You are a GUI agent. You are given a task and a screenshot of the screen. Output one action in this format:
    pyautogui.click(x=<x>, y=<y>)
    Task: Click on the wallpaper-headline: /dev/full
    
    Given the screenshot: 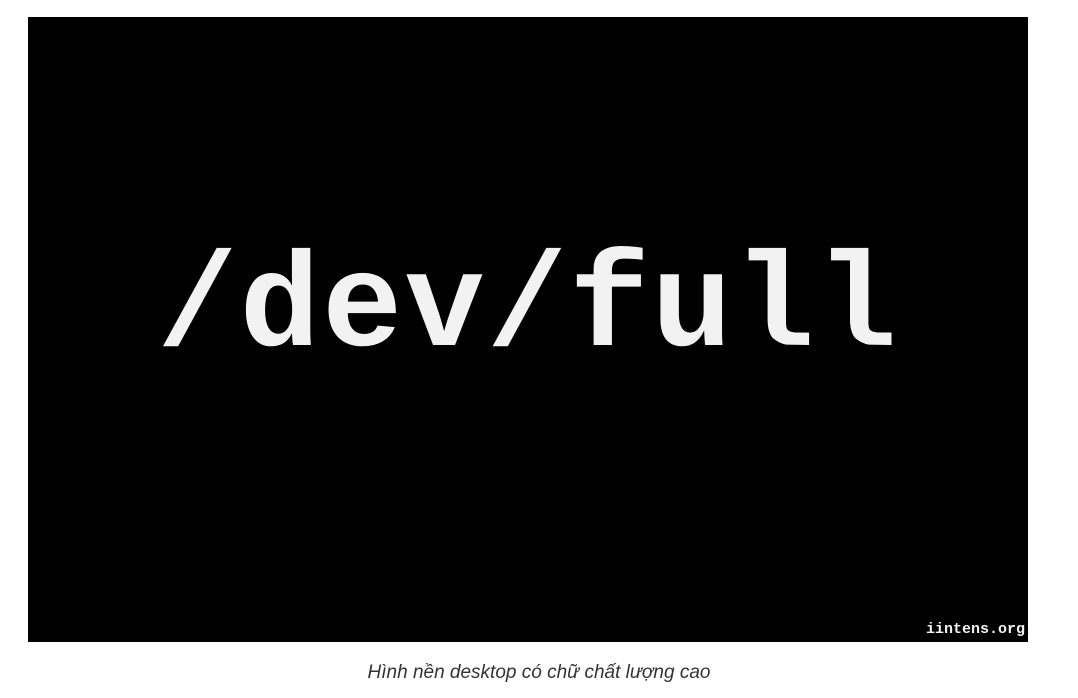 What is the action you would take?
    pyautogui.click(x=528, y=310)
    